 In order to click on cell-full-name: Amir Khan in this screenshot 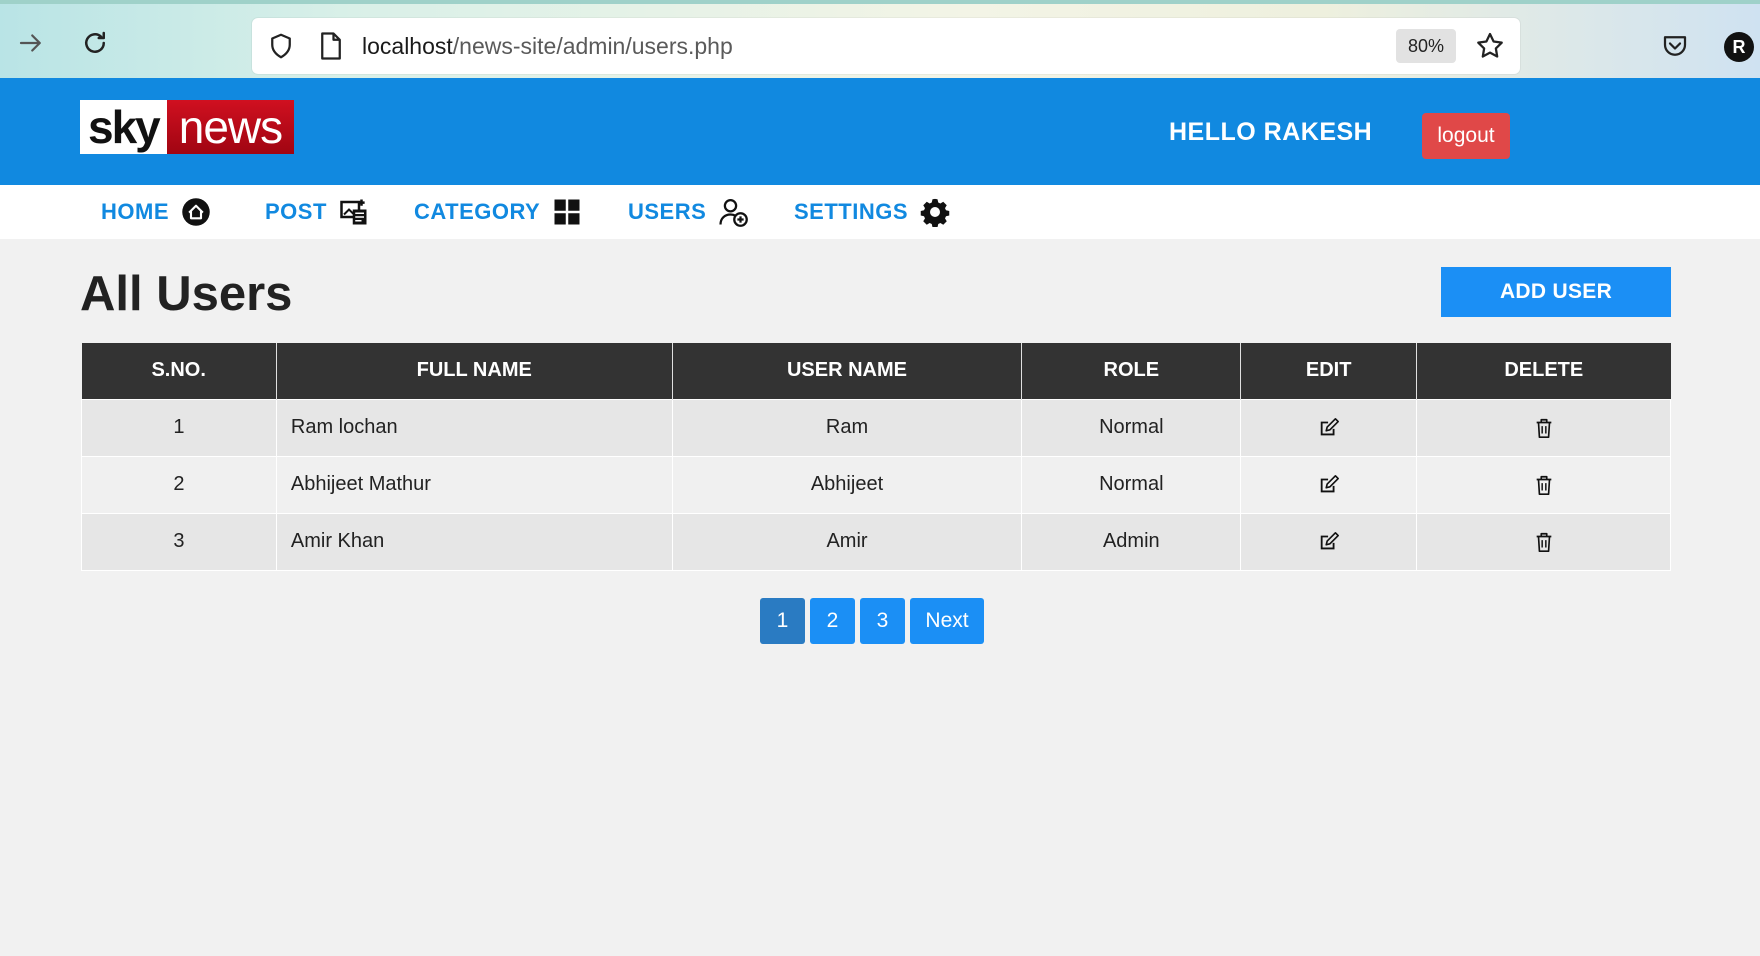, I will do `click(474, 541)`.